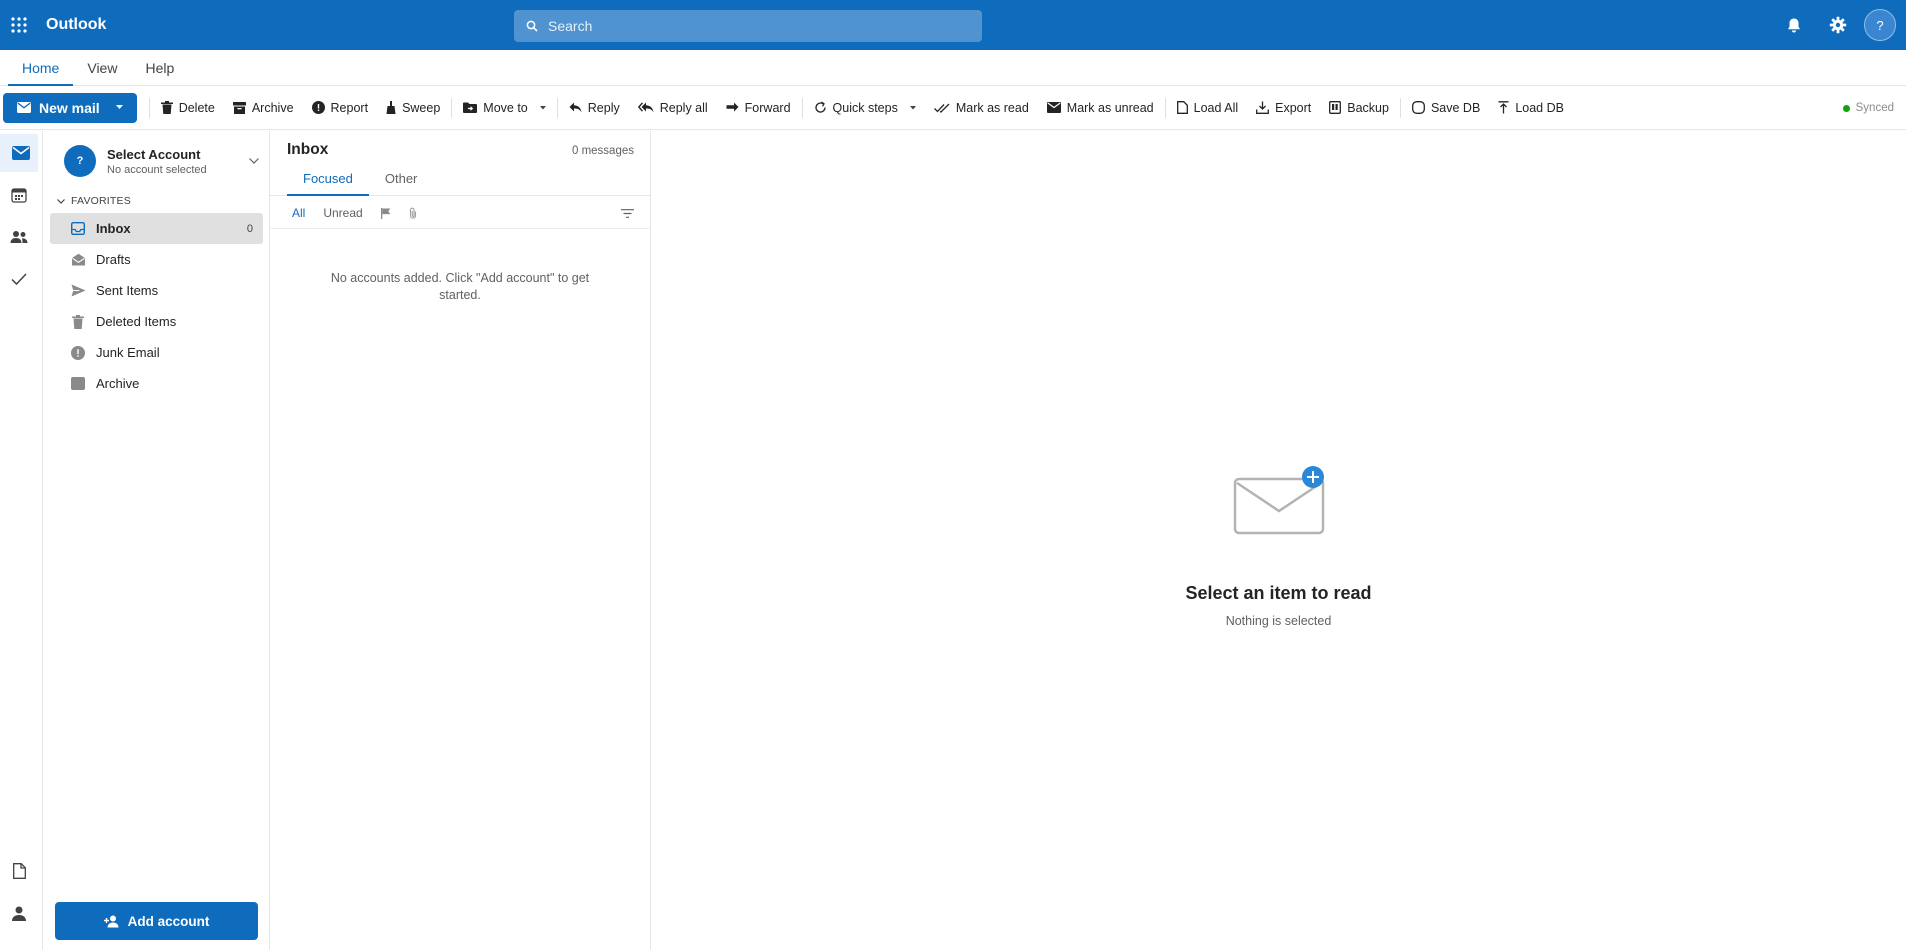 Image resolution: width=1906 pixels, height=950 pixels. Describe the element at coordinates (1335, 107) in the screenshot. I see `backup-drive-icon` at that location.